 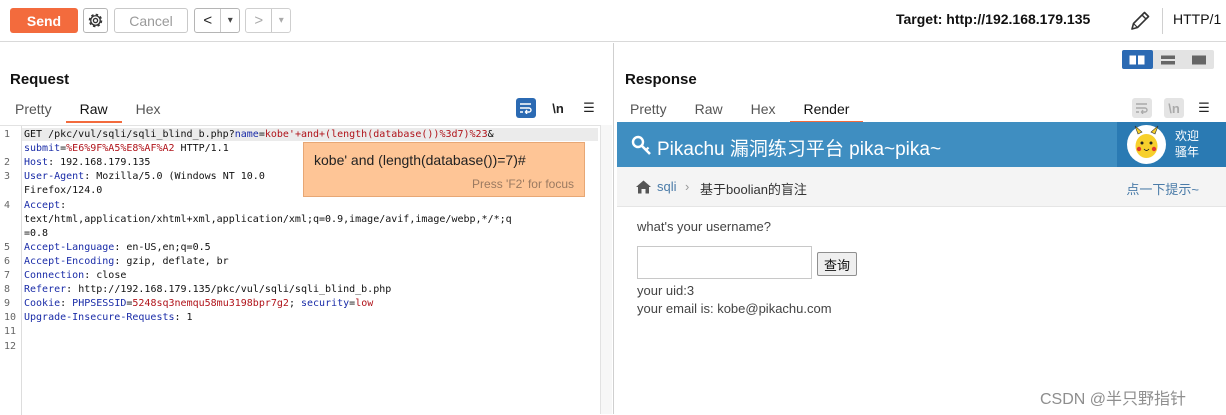 I want to click on forward-history-dropdown: ▾, so click(x=281, y=20).